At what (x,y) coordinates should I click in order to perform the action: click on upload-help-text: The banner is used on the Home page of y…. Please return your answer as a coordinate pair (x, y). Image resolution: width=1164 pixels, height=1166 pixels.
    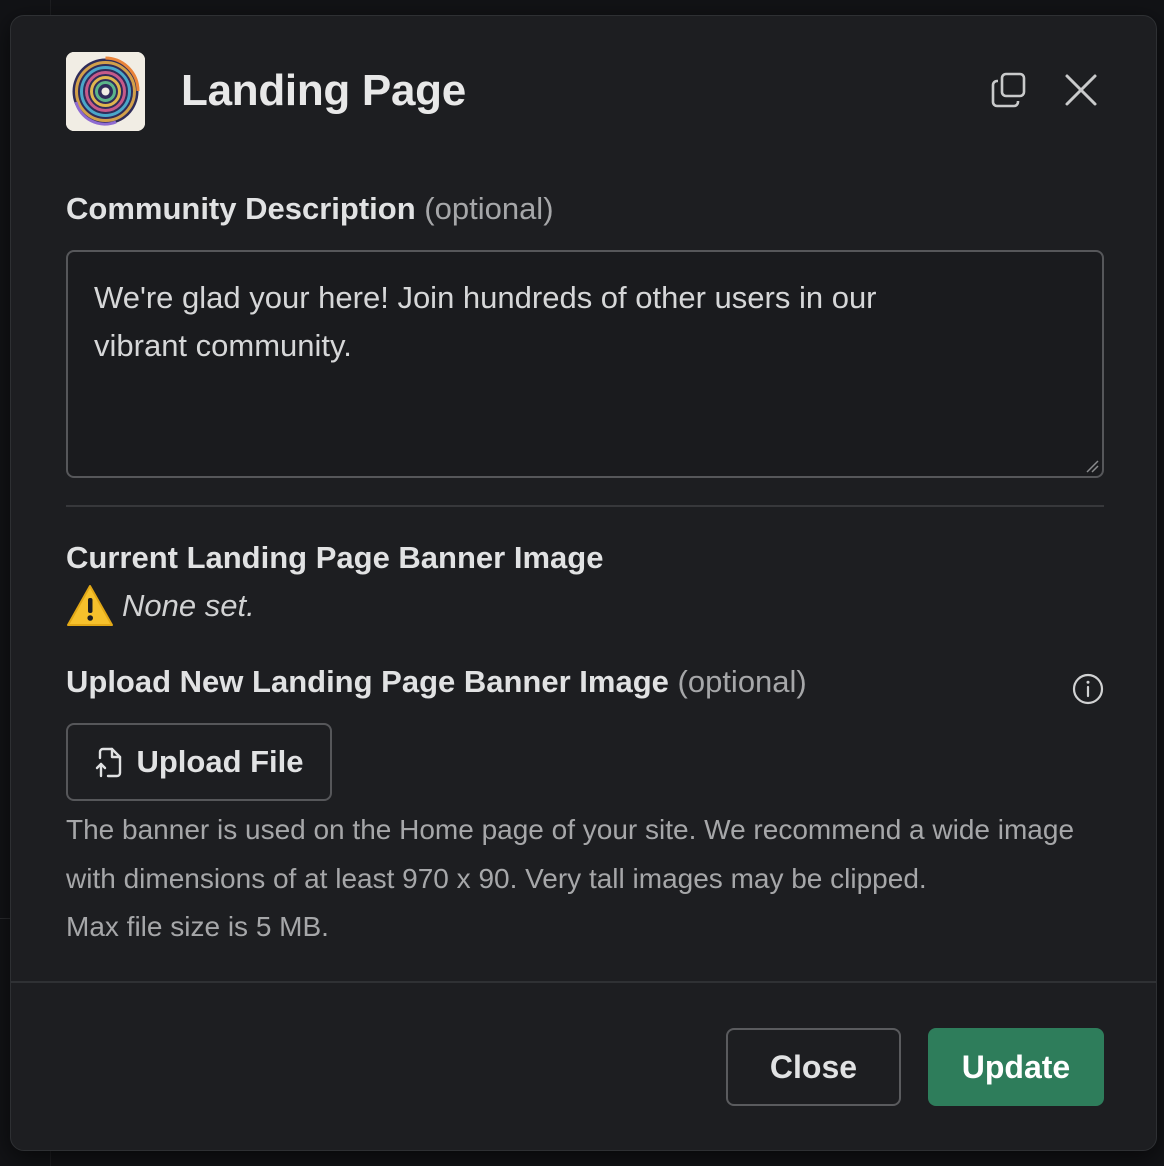
    Looking at the image, I should click on (586, 879).